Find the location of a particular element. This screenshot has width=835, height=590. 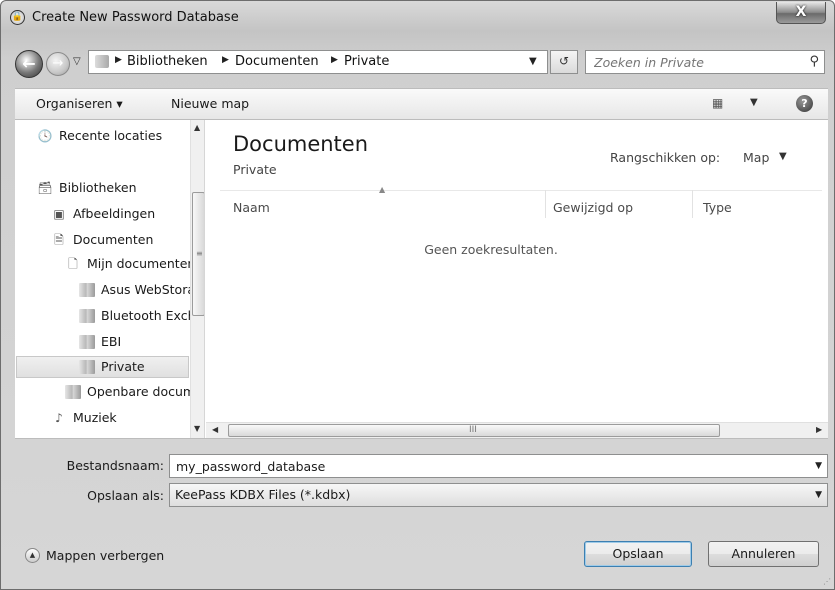

nav-item-label: Bibliotheken is located at coordinates (98, 187).